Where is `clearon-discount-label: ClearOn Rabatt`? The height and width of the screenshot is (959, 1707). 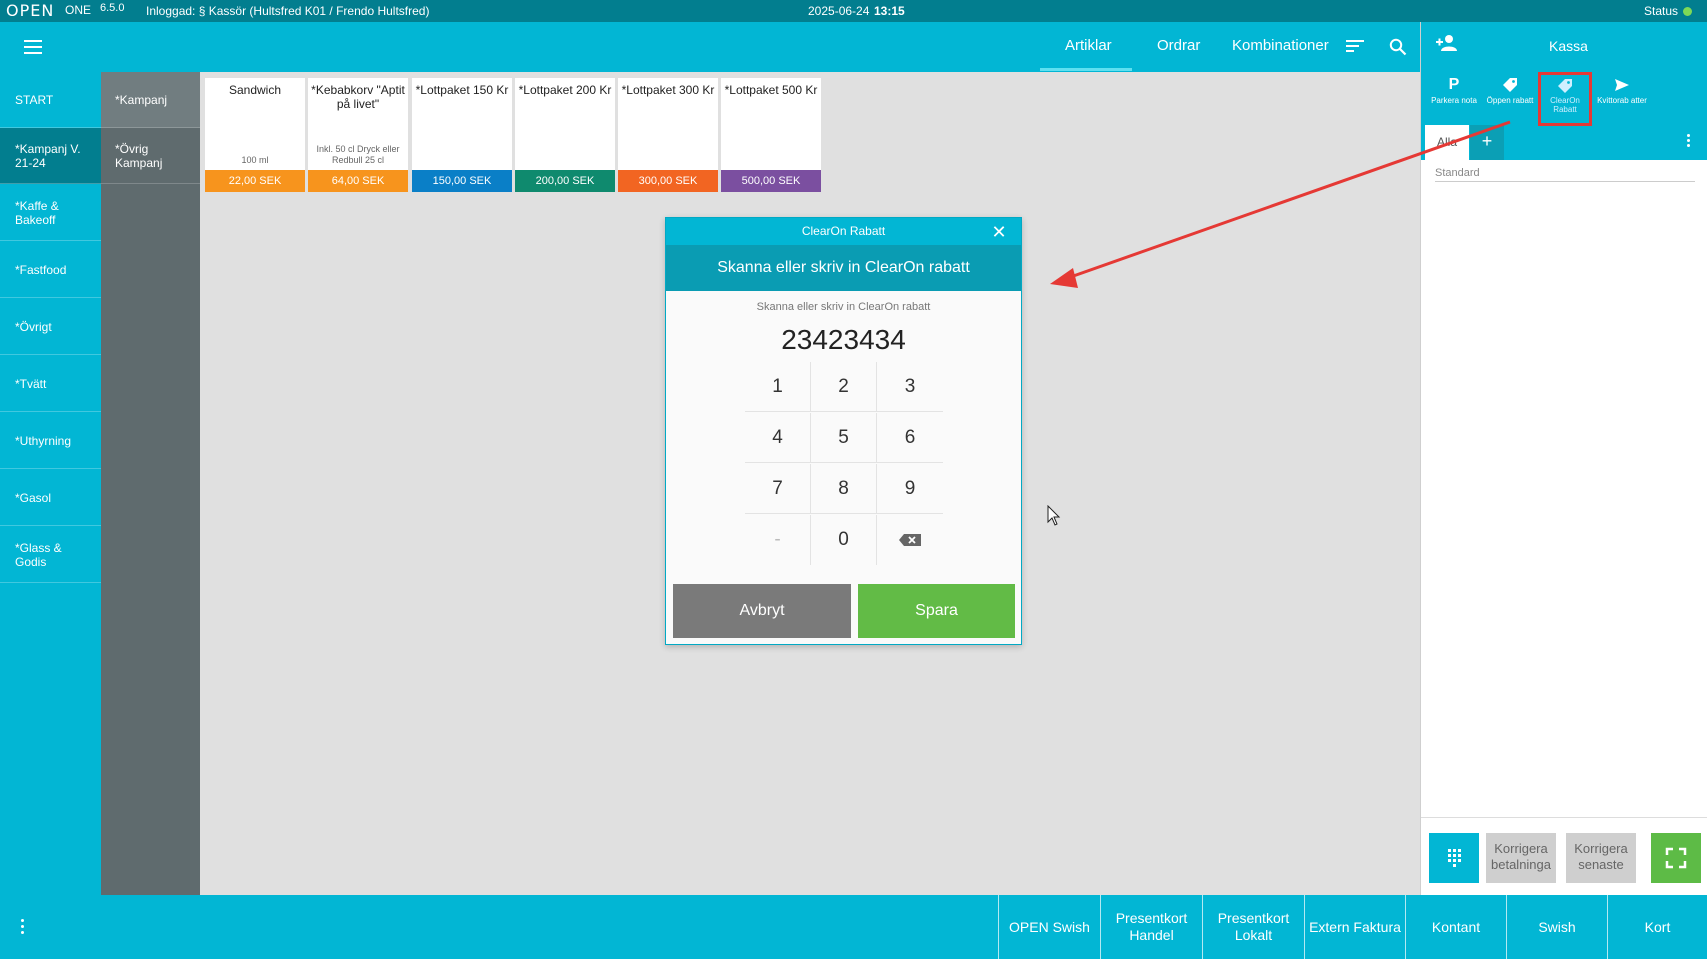 clearon-discount-label: ClearOn Rabatt is located at coordinates (1565, 105).